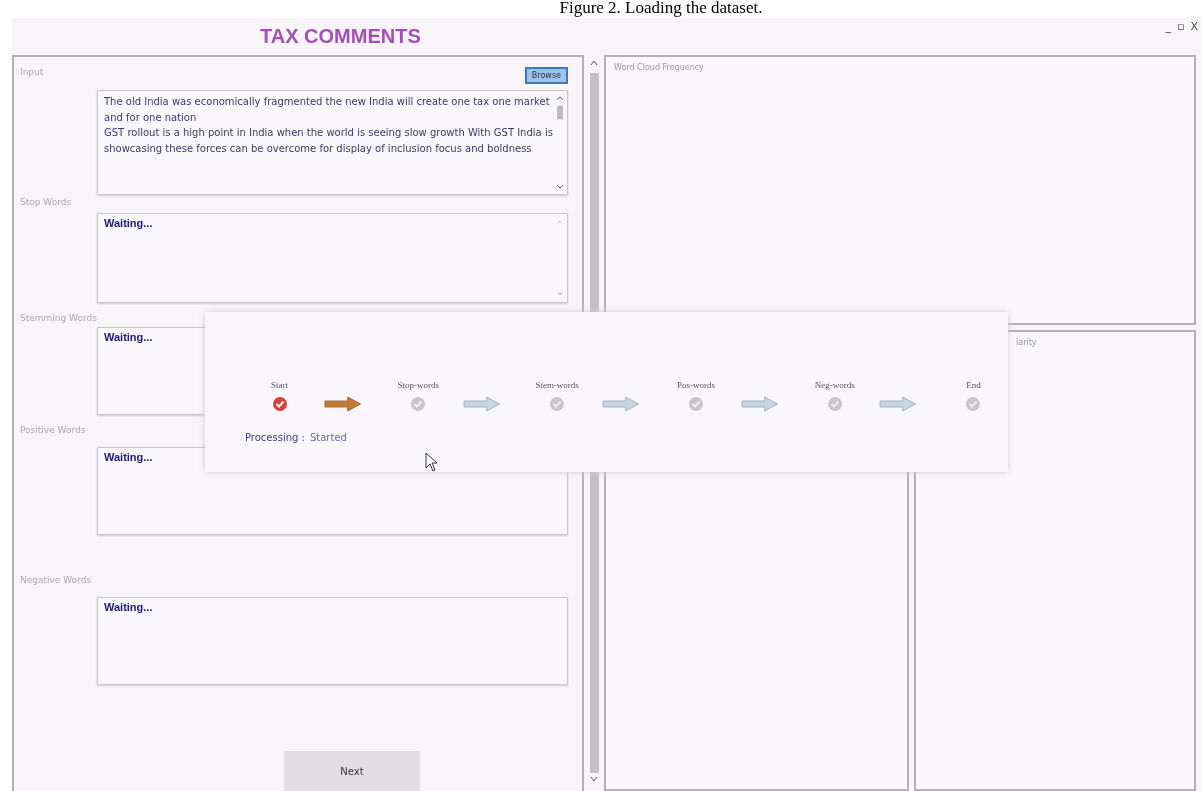 This screenshot has height=791, width=1202. Describe the element at coordinates (546, 75) in the screenshot. I see `browse-button: Browse` at that location.